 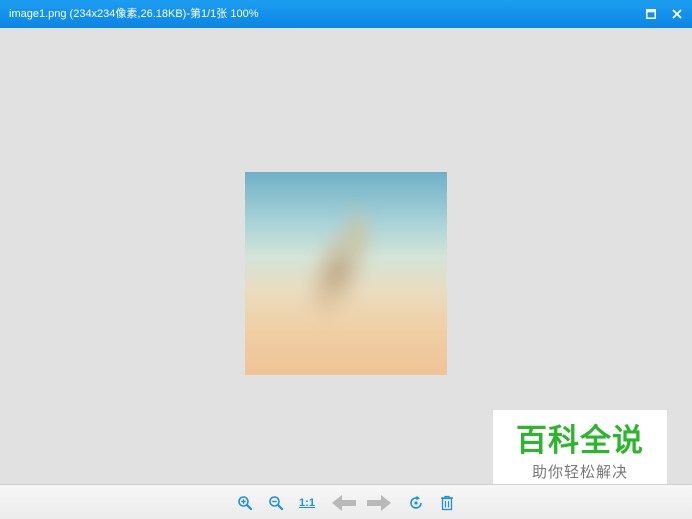 I want to click on maximize-button, so click(x=651, y=14).